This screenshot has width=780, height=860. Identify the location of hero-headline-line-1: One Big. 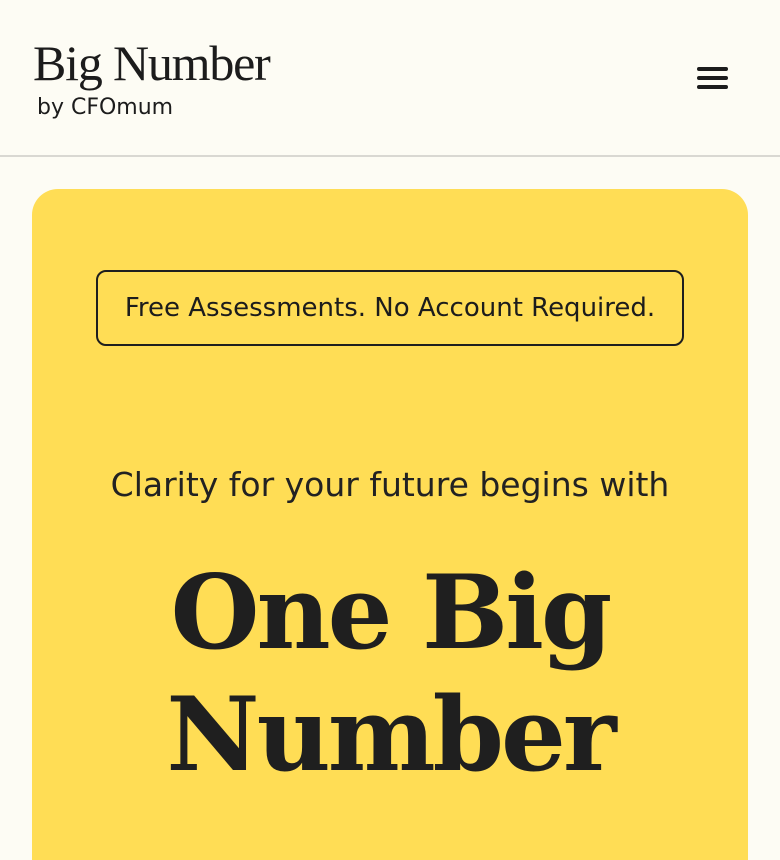
(391, 613).